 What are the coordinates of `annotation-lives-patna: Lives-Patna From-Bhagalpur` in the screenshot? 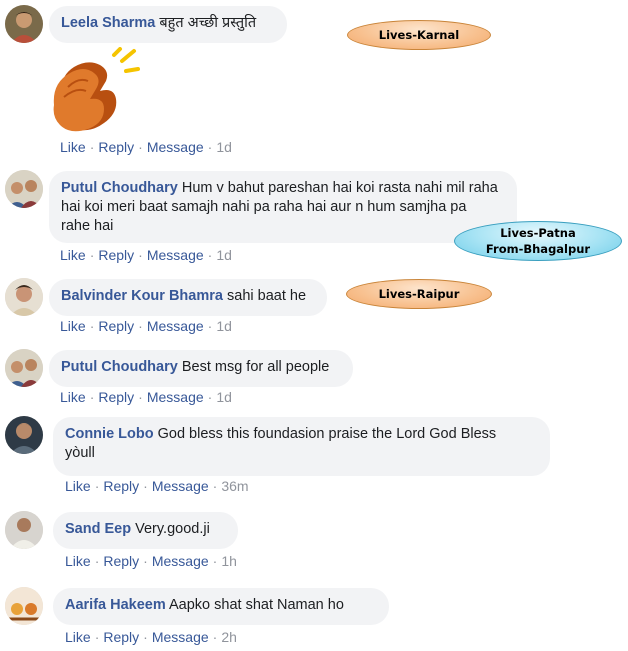 It's located at (538, 241).